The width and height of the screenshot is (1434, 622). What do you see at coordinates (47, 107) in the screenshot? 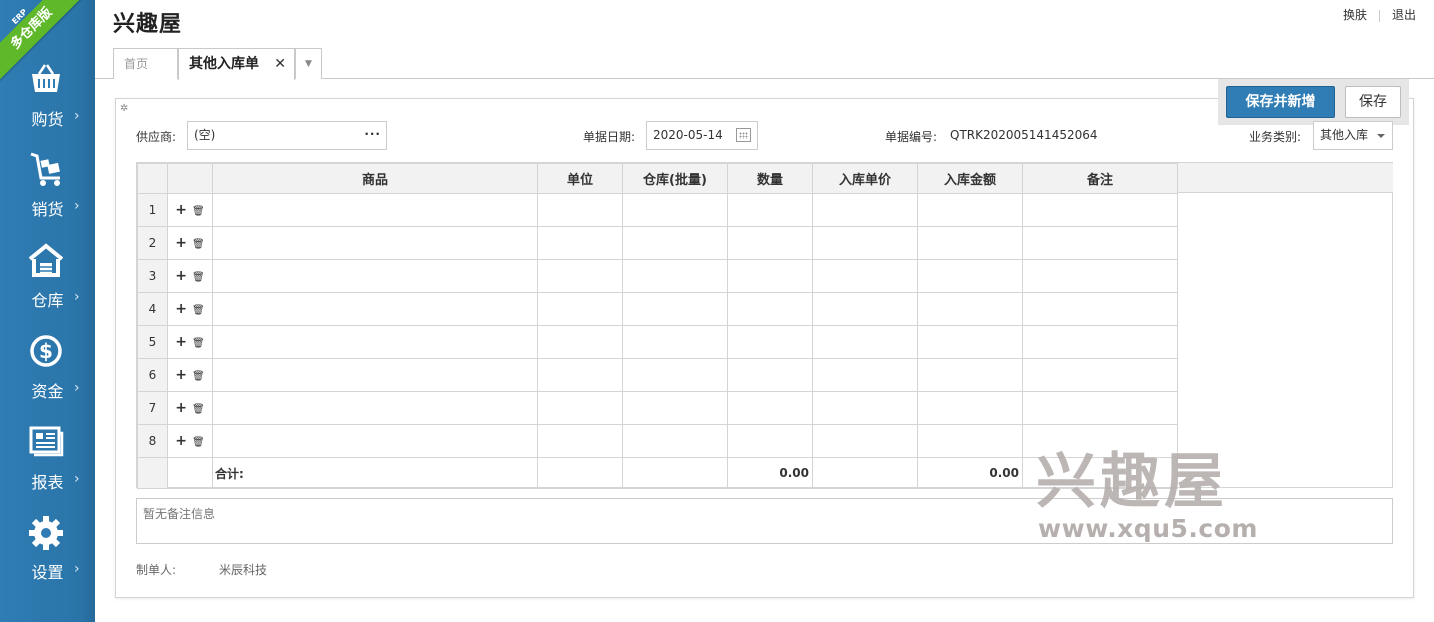
I see `sidebar-item-purchase: 购货 ›` at bounding box center [47, 107].